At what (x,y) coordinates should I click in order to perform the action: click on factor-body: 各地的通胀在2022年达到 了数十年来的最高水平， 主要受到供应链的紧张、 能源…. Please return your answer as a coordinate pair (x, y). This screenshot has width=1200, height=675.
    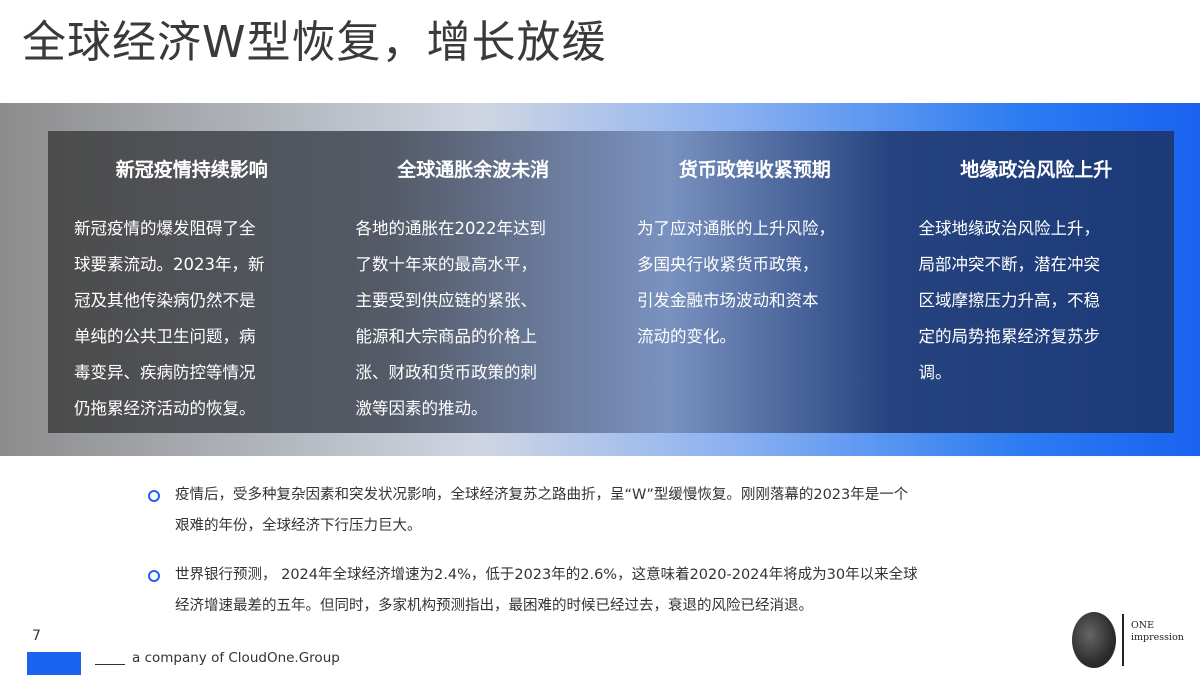
    Looking at the image, I should click on (474, 319).